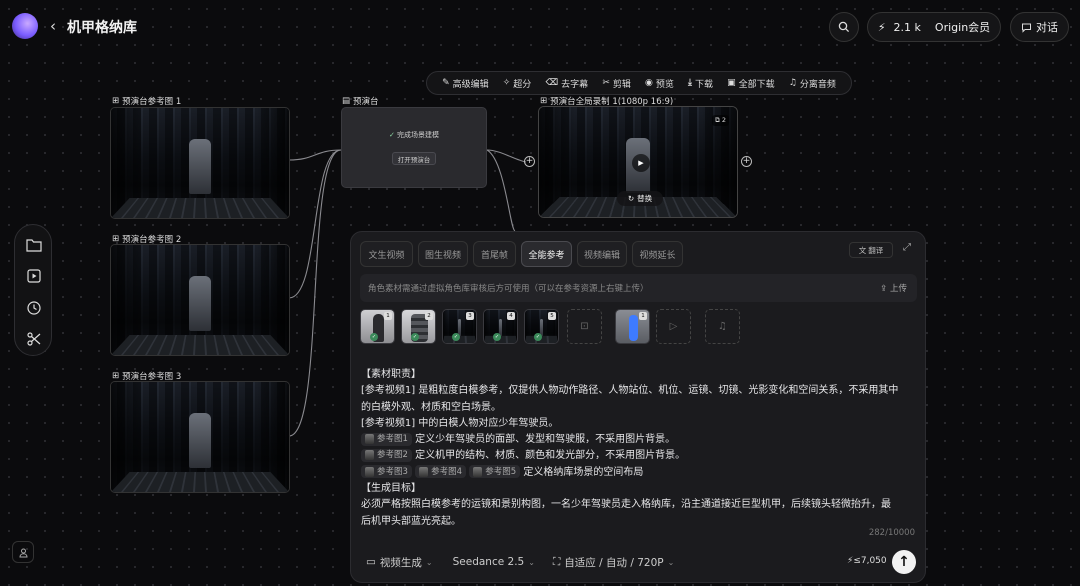 This screenshot has width=1080, height=586. What do you see at coordinates (386, 472) in the screenshot?
I see `ref-chip-3: 参考图3` at bounding box center [386, 472].